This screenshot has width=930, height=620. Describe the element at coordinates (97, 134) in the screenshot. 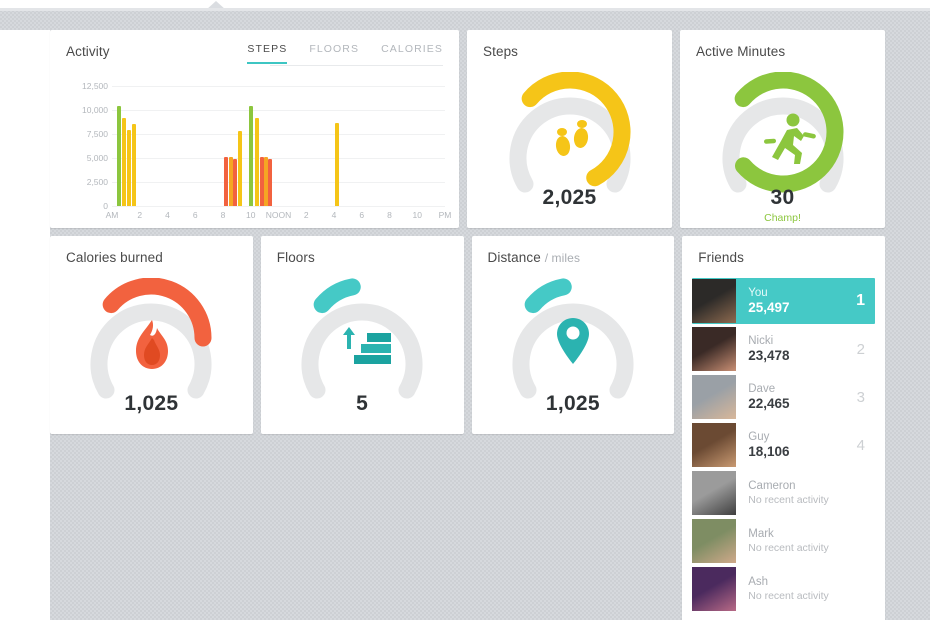

I see `chart-y-tick-label: 7,500` at that location.